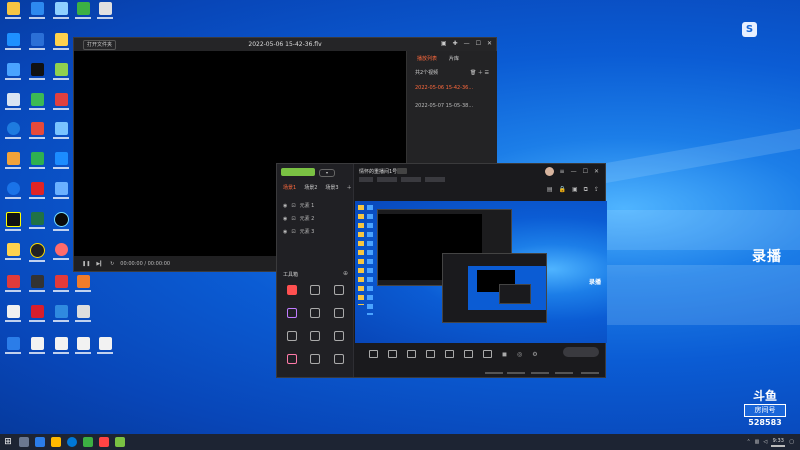 The height and width of the screenshot is (450, 800). Describe the element at coordinates (574, 171) in the screenshot. I see `minimize-icon: —` at that location.